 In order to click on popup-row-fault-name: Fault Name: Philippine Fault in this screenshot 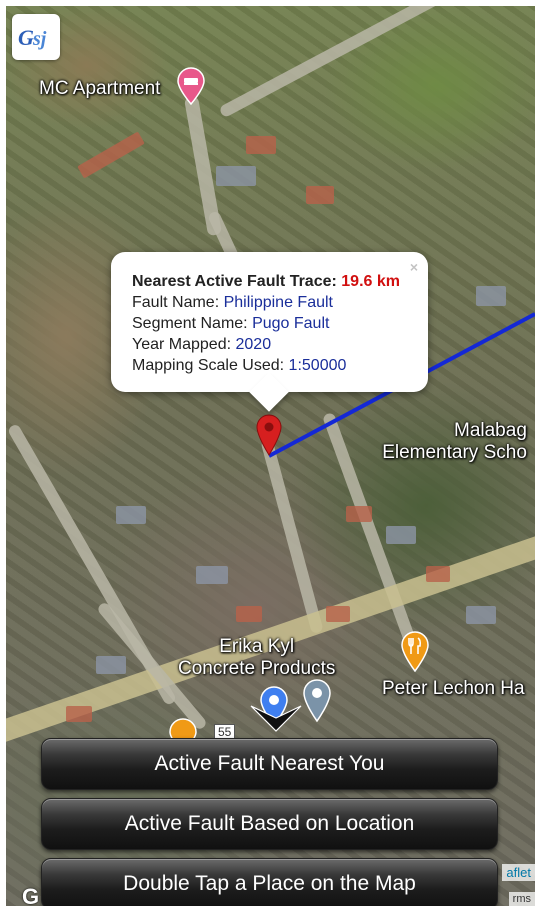, I will do `click(280, 302)`.